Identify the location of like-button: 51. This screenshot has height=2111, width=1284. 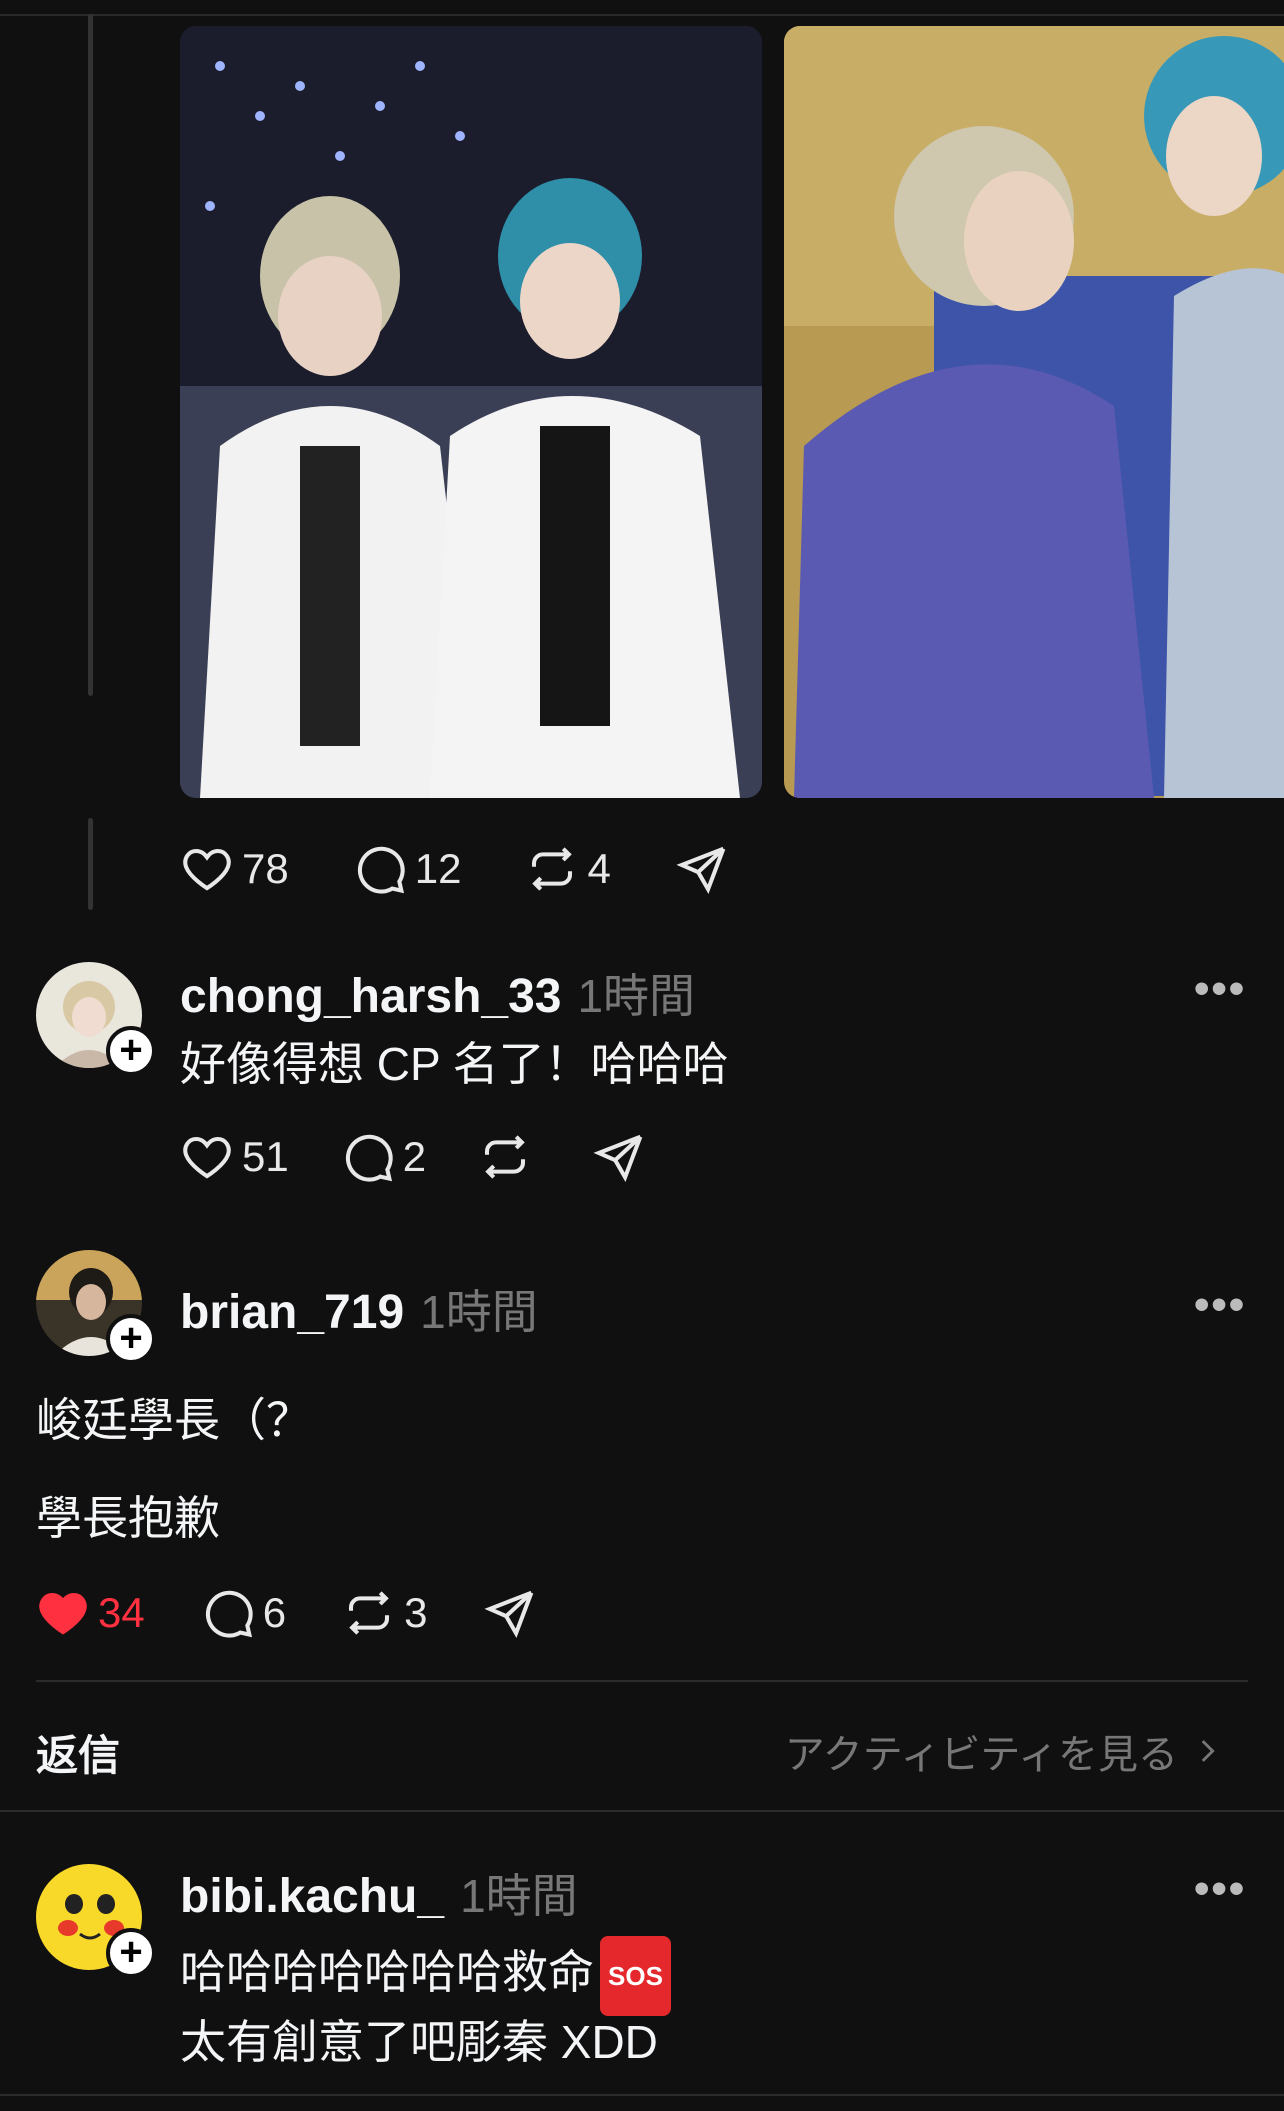
(234, 1157).